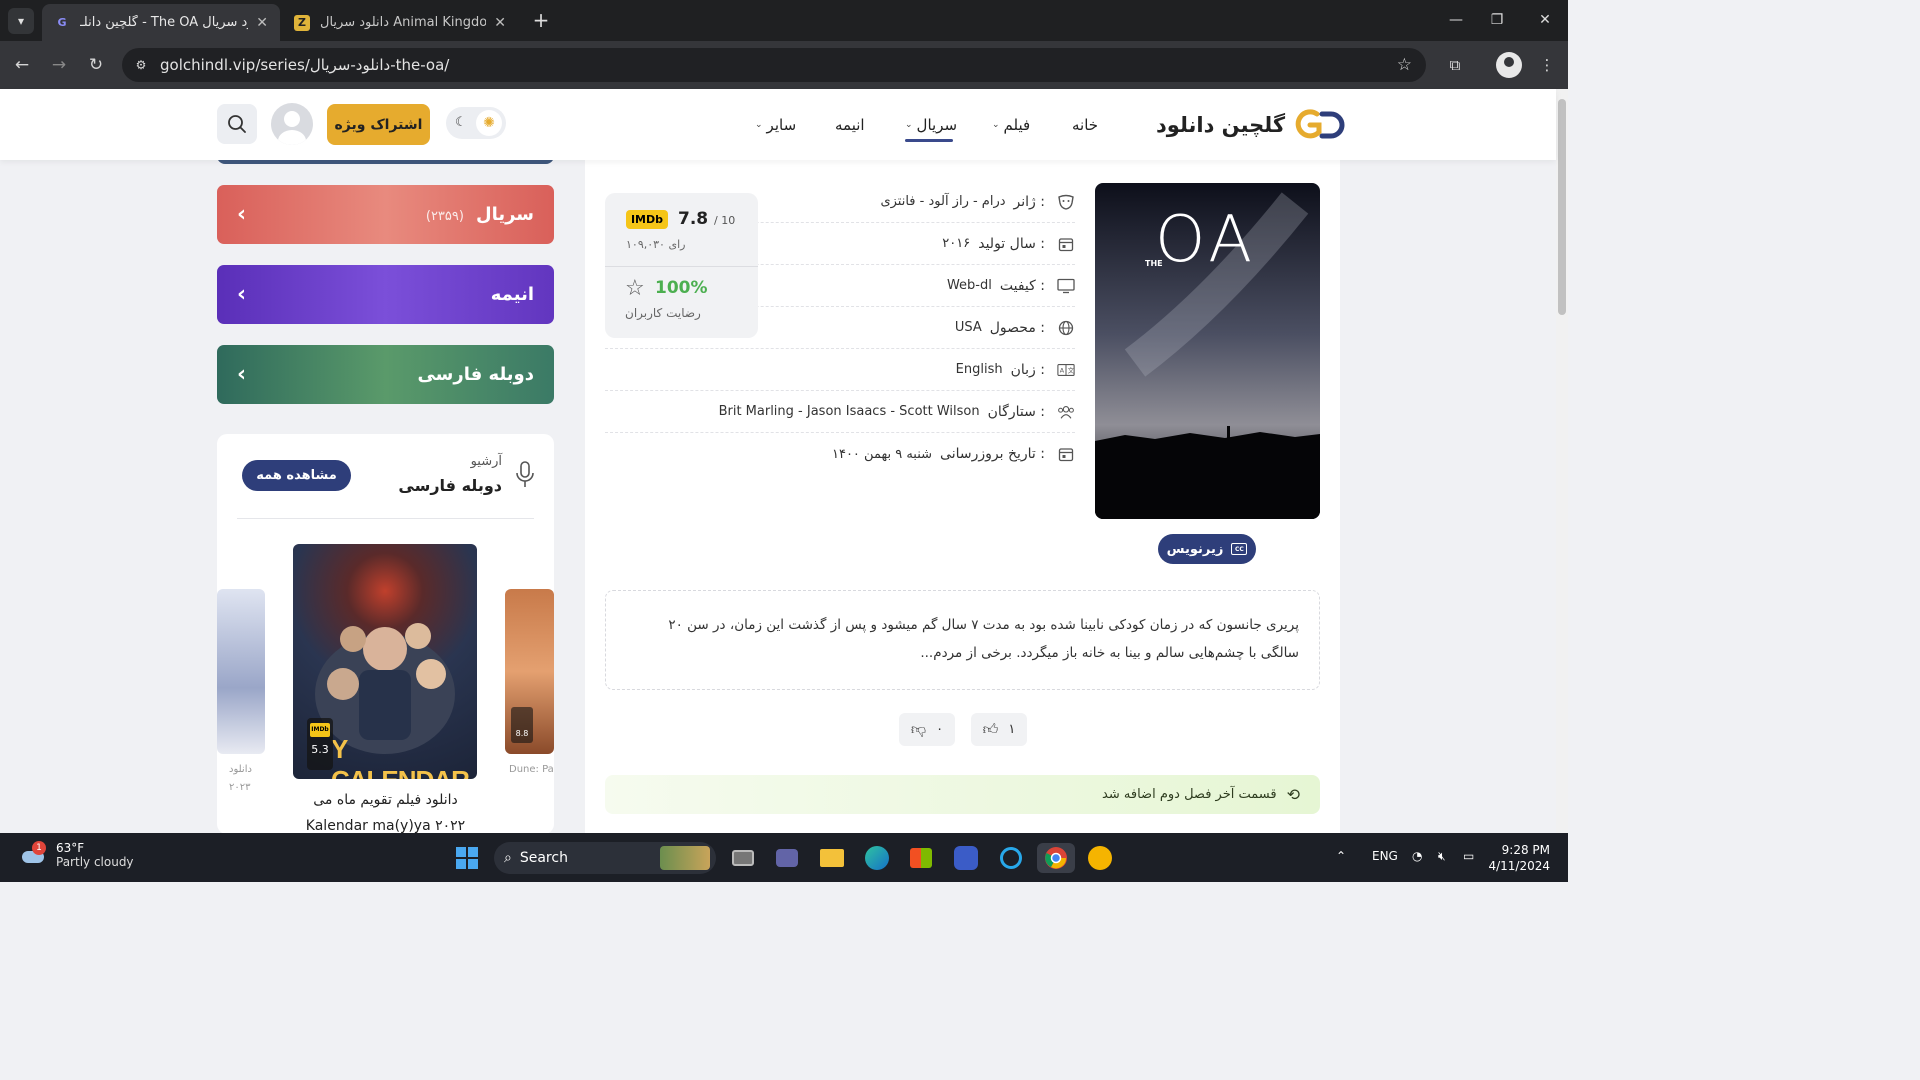  Describe the element at coordinates (1497, 20) in the screenshot. I see `restore-icon: ❐` at that location.